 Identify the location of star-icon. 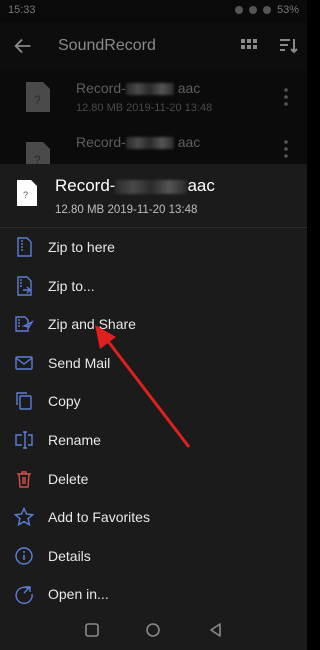
(24, 517).